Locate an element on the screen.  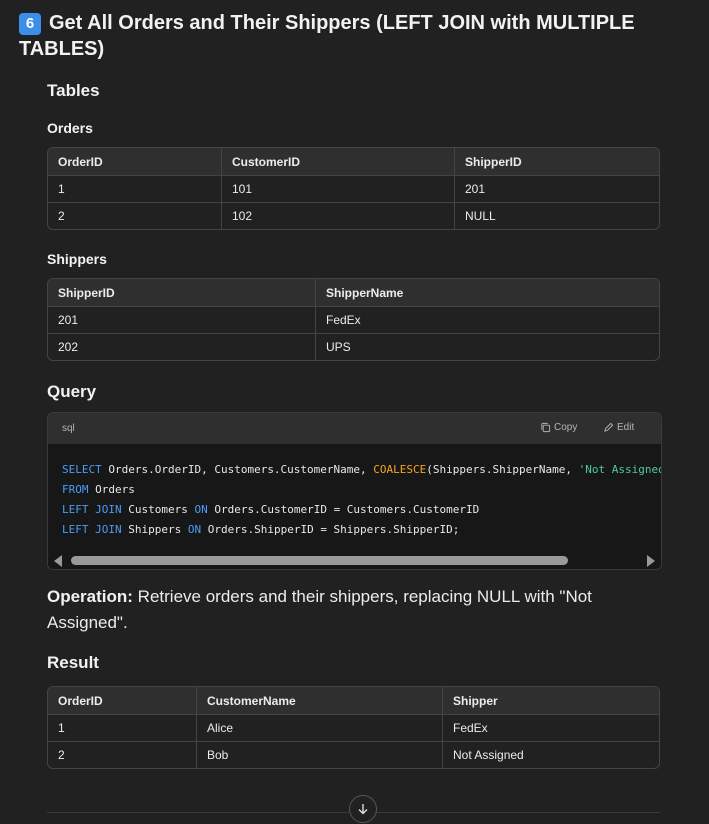
operation-label: Operation: is located at coordinates (90, 596).